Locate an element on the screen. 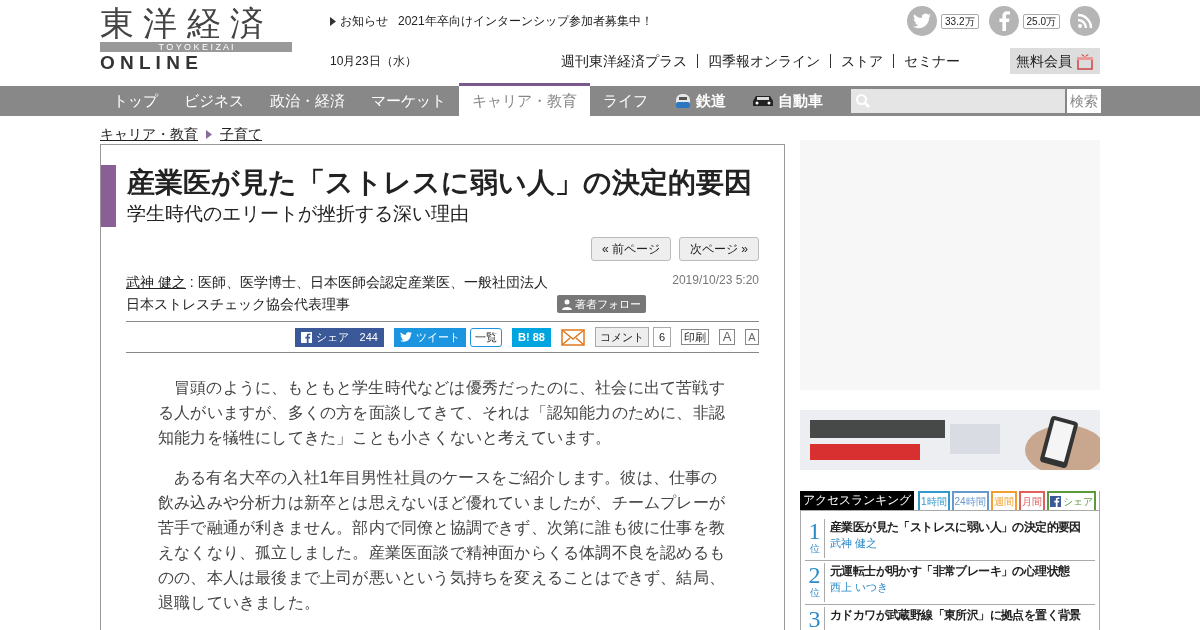 Image resolution: width=1200 pixels, height=630 pixels. header-link: 四季報オンライン is located at coordinates (764, 61).